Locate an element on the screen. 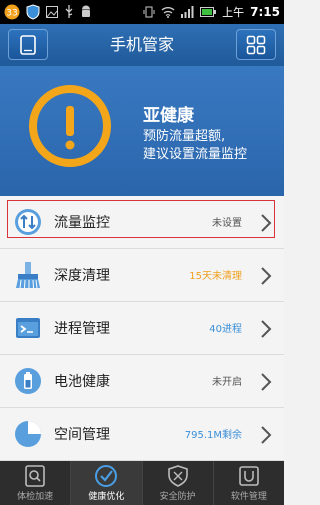  shield-icon is located at coordinates (177, 476).